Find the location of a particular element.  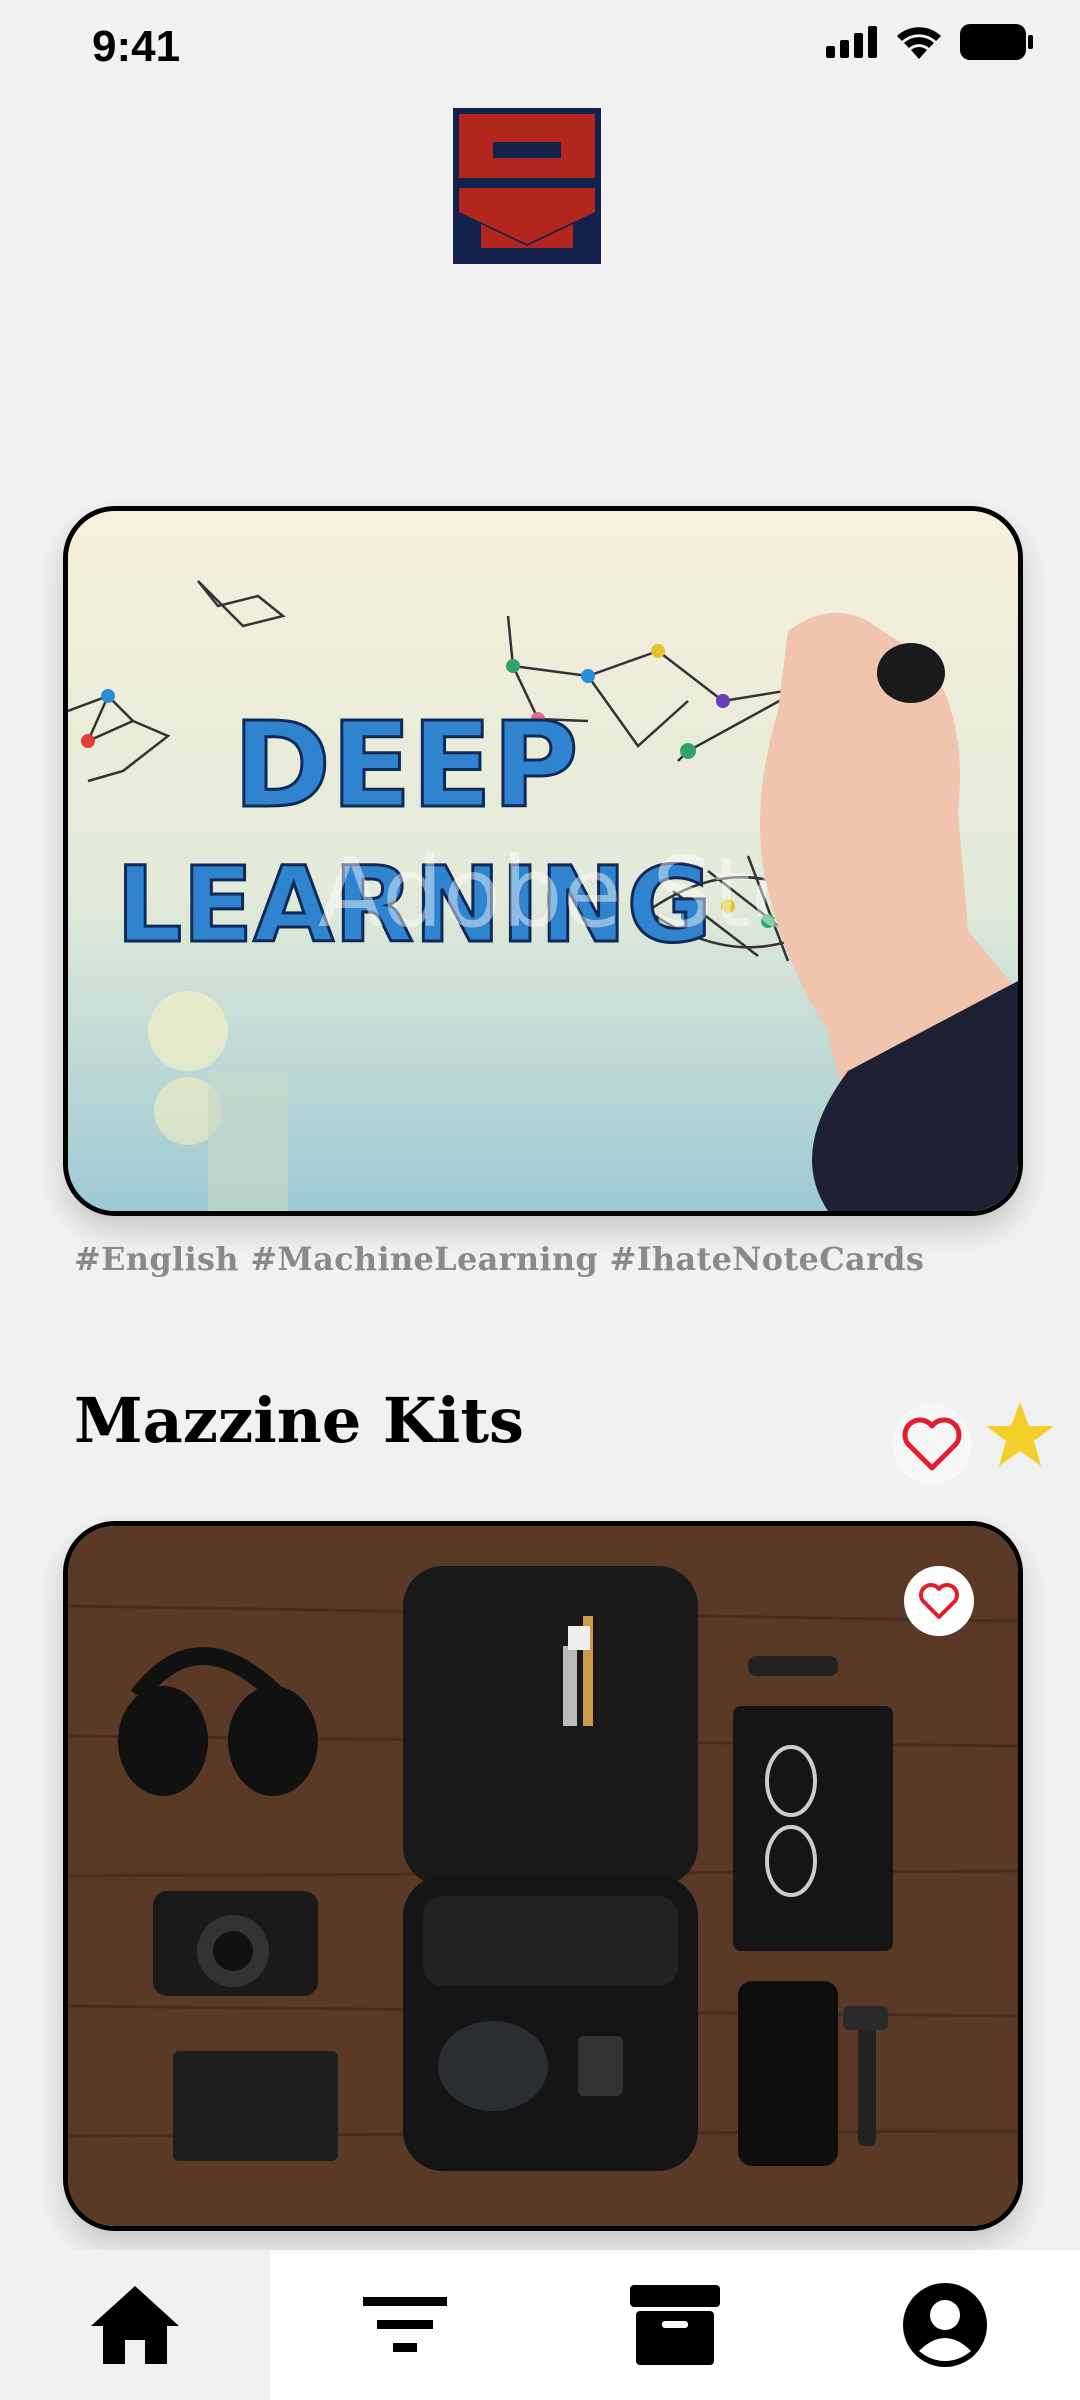

wifi-icon is located at coordinates (919, 43).